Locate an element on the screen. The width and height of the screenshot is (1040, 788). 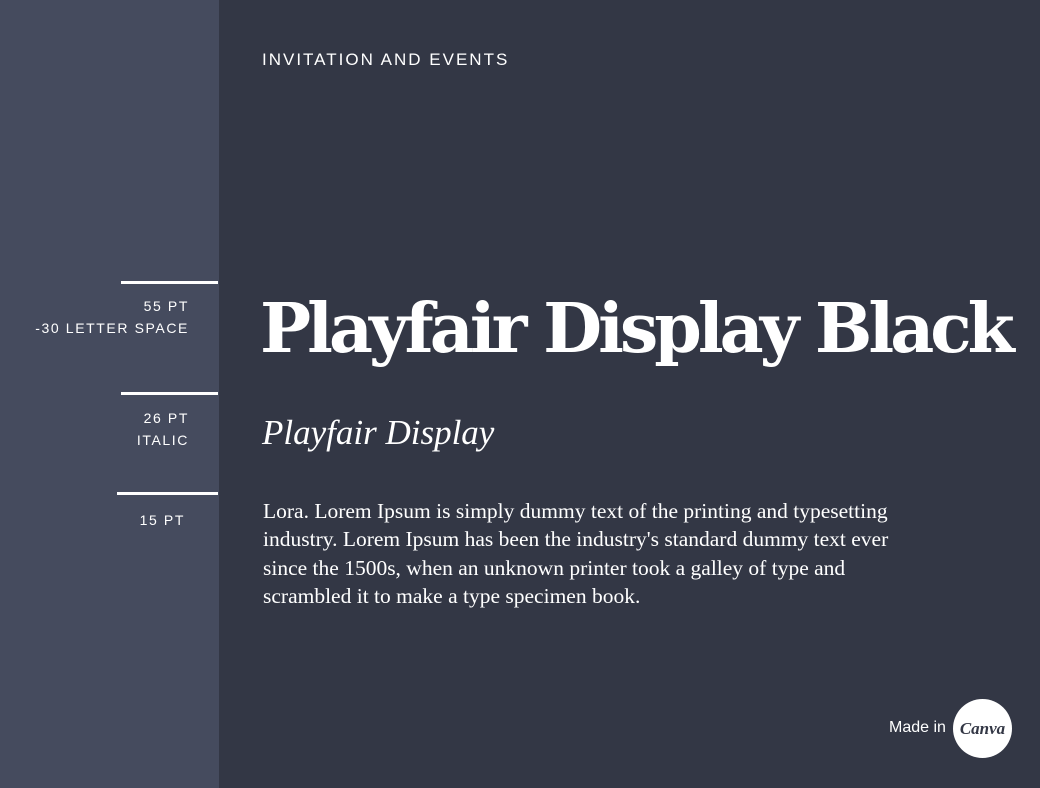
spec-label-subheading: 26 PT ITALIC is located at coordinates (163, 429).